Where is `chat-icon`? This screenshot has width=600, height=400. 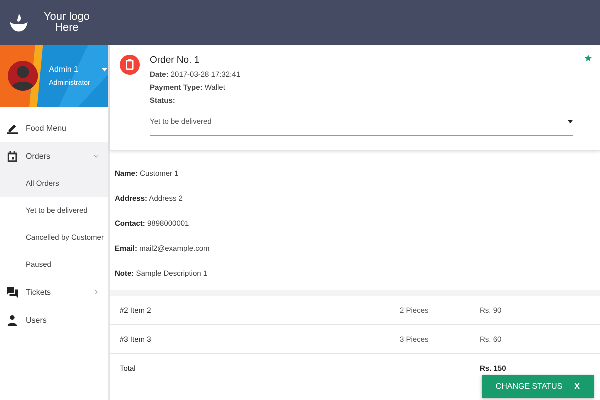
chat-icon is located at coordinates (12, 292).